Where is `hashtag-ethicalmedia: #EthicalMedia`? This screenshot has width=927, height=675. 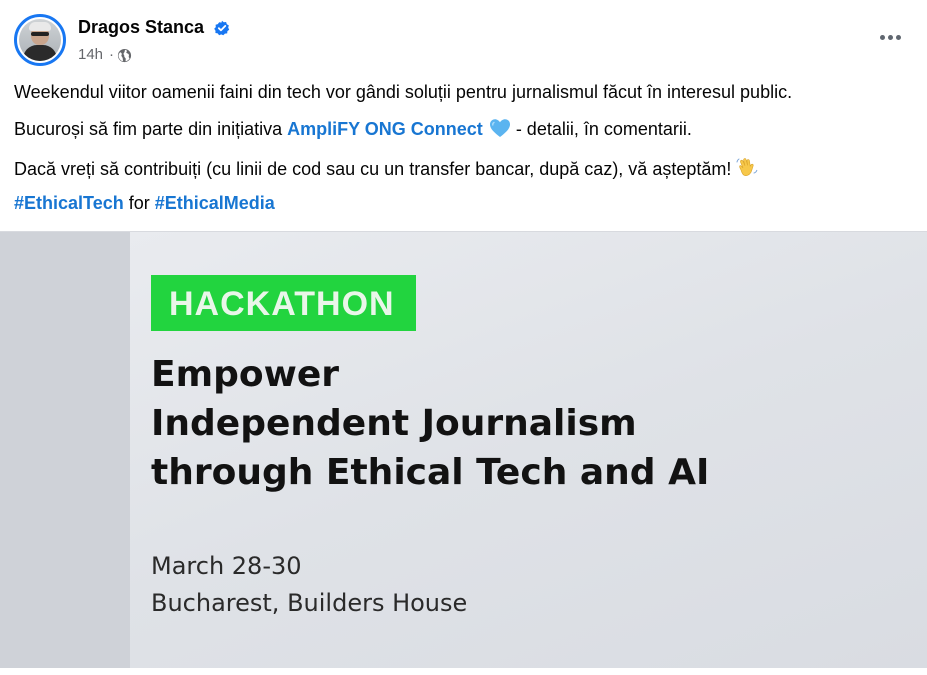 hashtag-ethicalmedia: #EthicalMedia is located at coordinates (215, 203).